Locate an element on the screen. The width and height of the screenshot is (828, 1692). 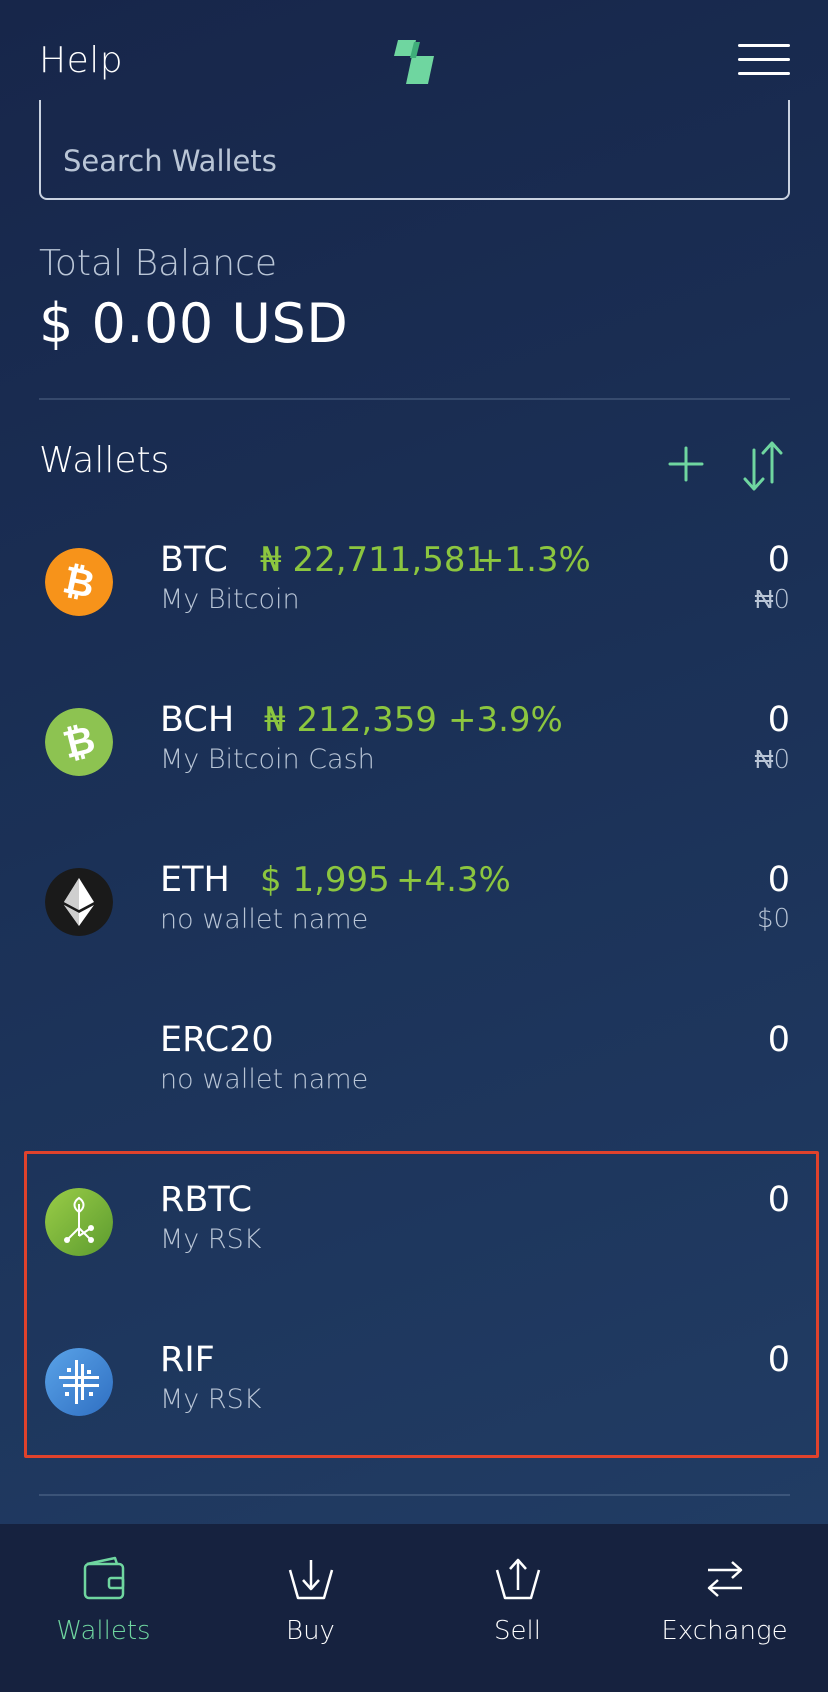
wallet-price: ₦ 212,359 is located at coordinates (351, 720).